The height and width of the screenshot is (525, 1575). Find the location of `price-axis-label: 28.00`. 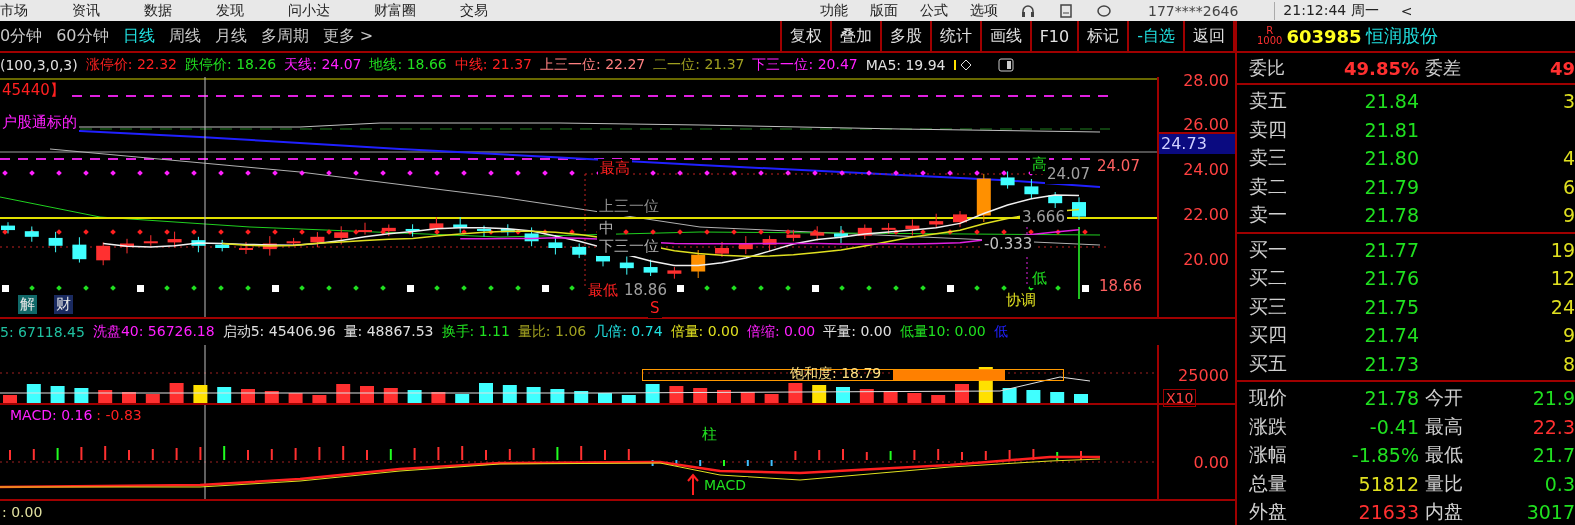

price-axis-label: 28.00 is located at coordinates (1206, 80).